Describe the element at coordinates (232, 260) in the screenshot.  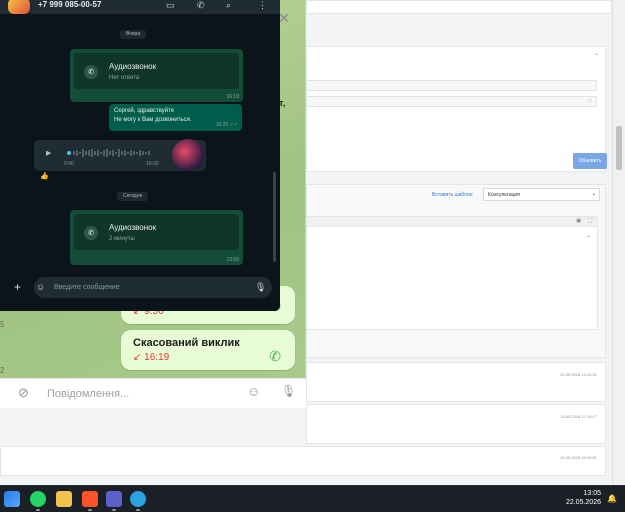
I see `message-time: 13:05` at that location.